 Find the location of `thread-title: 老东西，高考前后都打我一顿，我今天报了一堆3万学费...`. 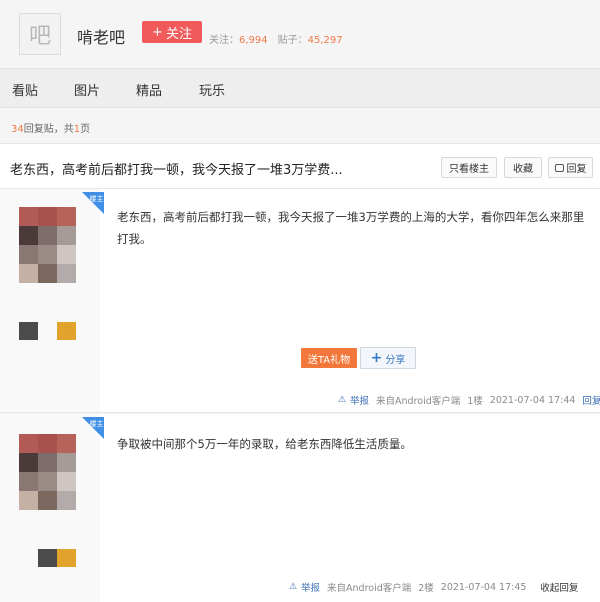

thread-title: 老东西，高考前后都打我一顿，我今天报了一堆3万学费... is located at coordinates (176, 170).